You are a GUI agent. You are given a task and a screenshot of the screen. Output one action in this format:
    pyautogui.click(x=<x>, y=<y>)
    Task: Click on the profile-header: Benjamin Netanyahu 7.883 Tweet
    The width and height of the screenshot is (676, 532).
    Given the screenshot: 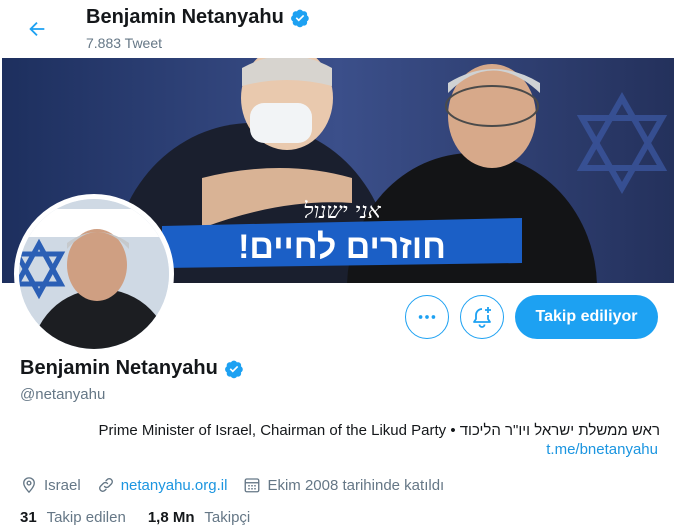 What is the action you would take?
    pyautogui.click(x=338, y=29)
    